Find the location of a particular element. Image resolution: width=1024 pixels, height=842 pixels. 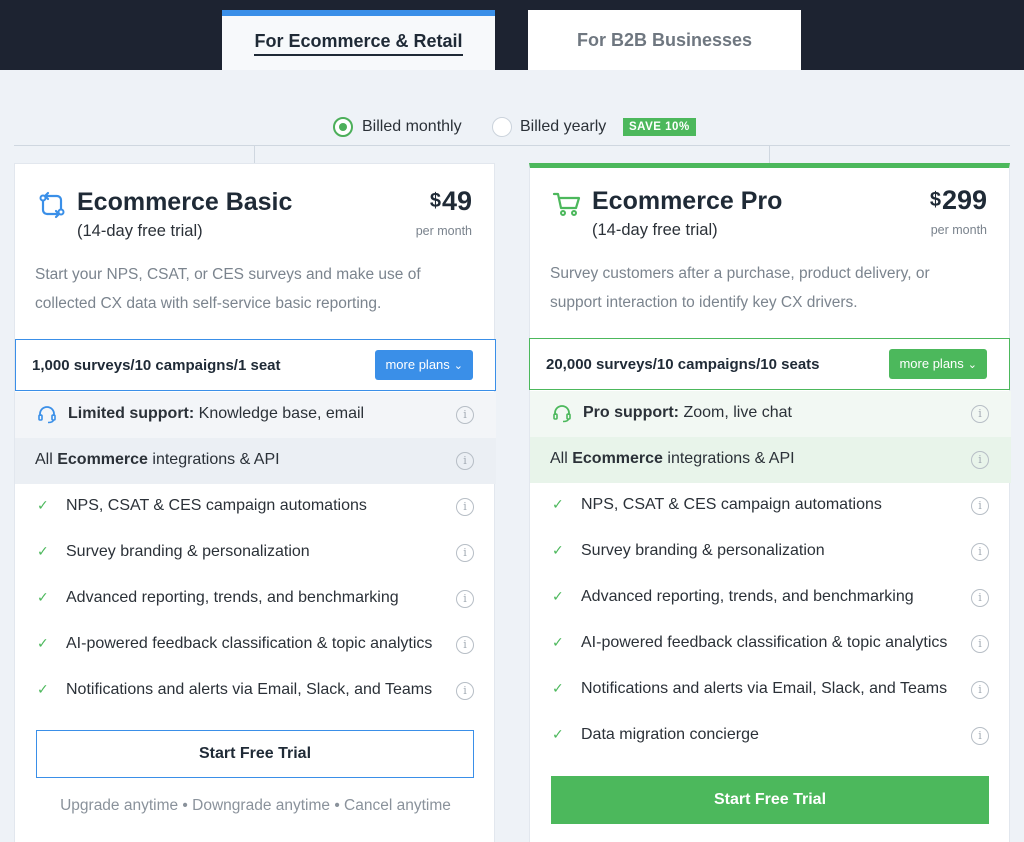

tab-b2b-businesses: For B2B Businesses is located at coordinates (664, 40).